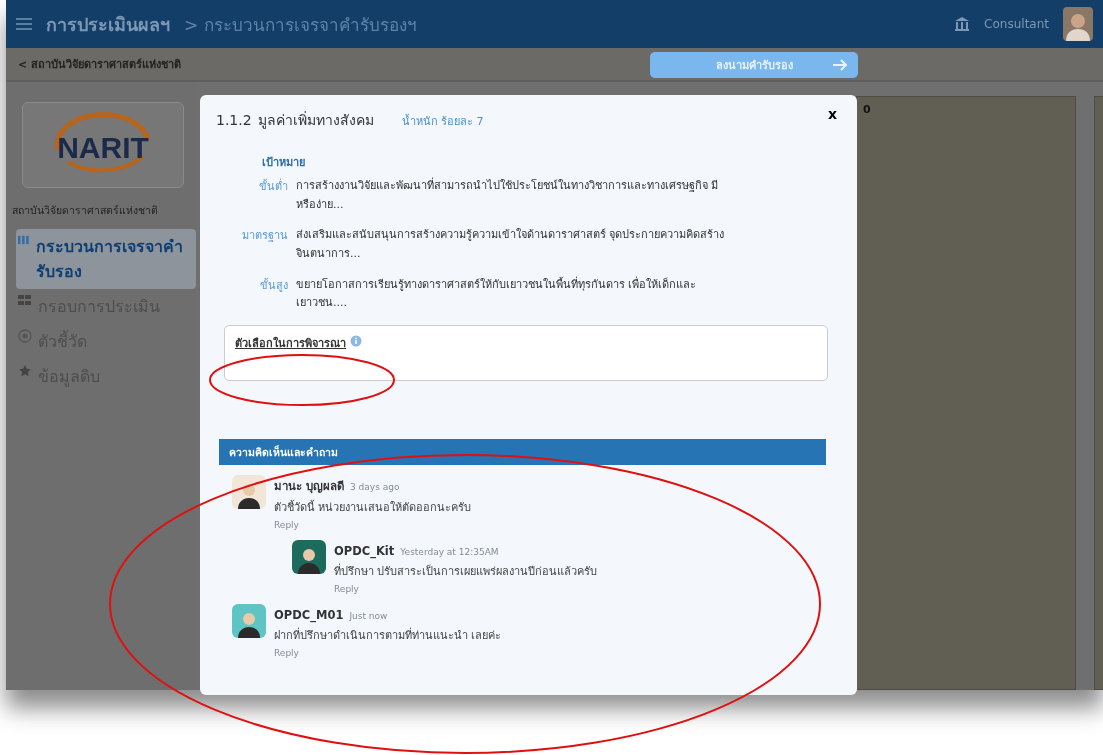  Describe the element at coordinates (103, 145) in the screenshot. I see `logo: NARIT` at that location.